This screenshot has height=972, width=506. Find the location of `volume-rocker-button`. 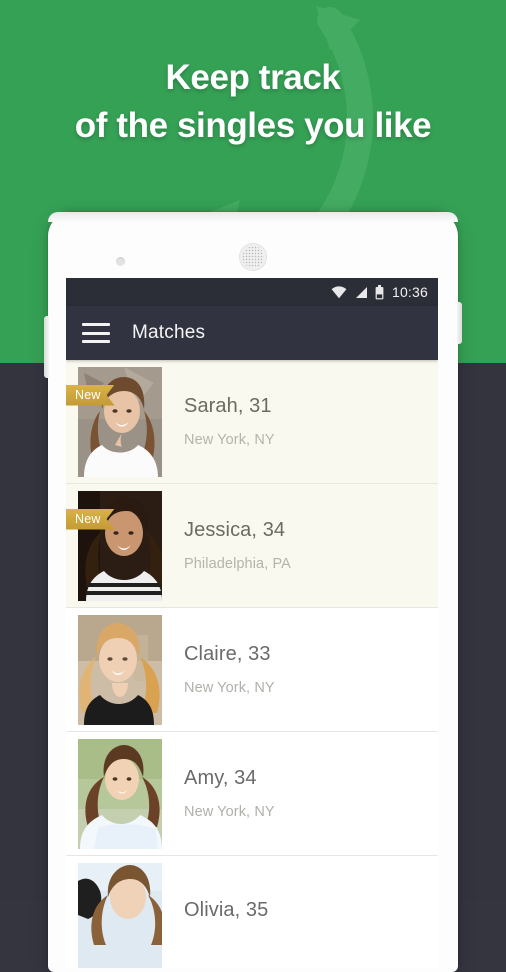

volume-rocker-button is located at coordinates (46, 347).